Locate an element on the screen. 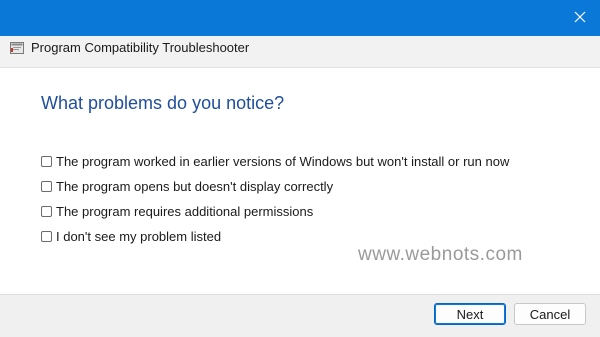 Image resolution: width=600 pixels, height=337 pixels. dialog-title: Program Compatibility Troubleshooter is located at coordinates (140, 47).